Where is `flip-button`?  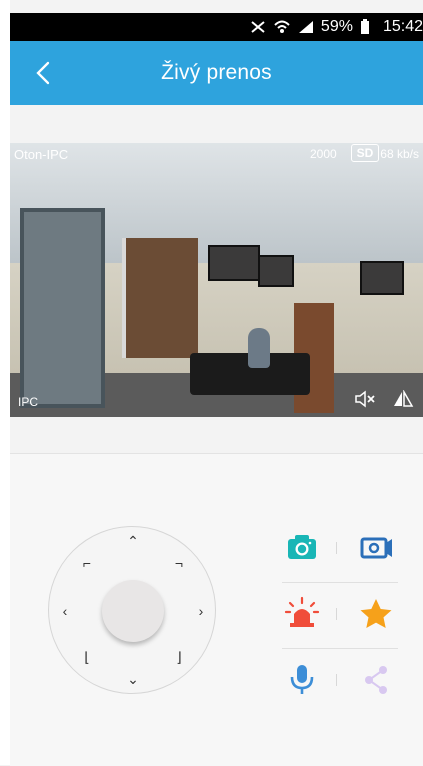
flip-button is located at coordinates (403, 398).